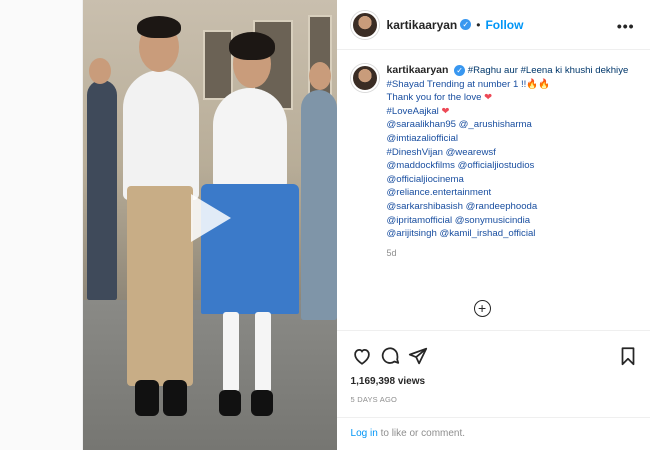 The image size is (650, 450). What do you see at coordinates (509, 221) in the screenshot?
I see `mention-line: @ipritamofficial @sonymusicindia` at bounding box center [509, 221].